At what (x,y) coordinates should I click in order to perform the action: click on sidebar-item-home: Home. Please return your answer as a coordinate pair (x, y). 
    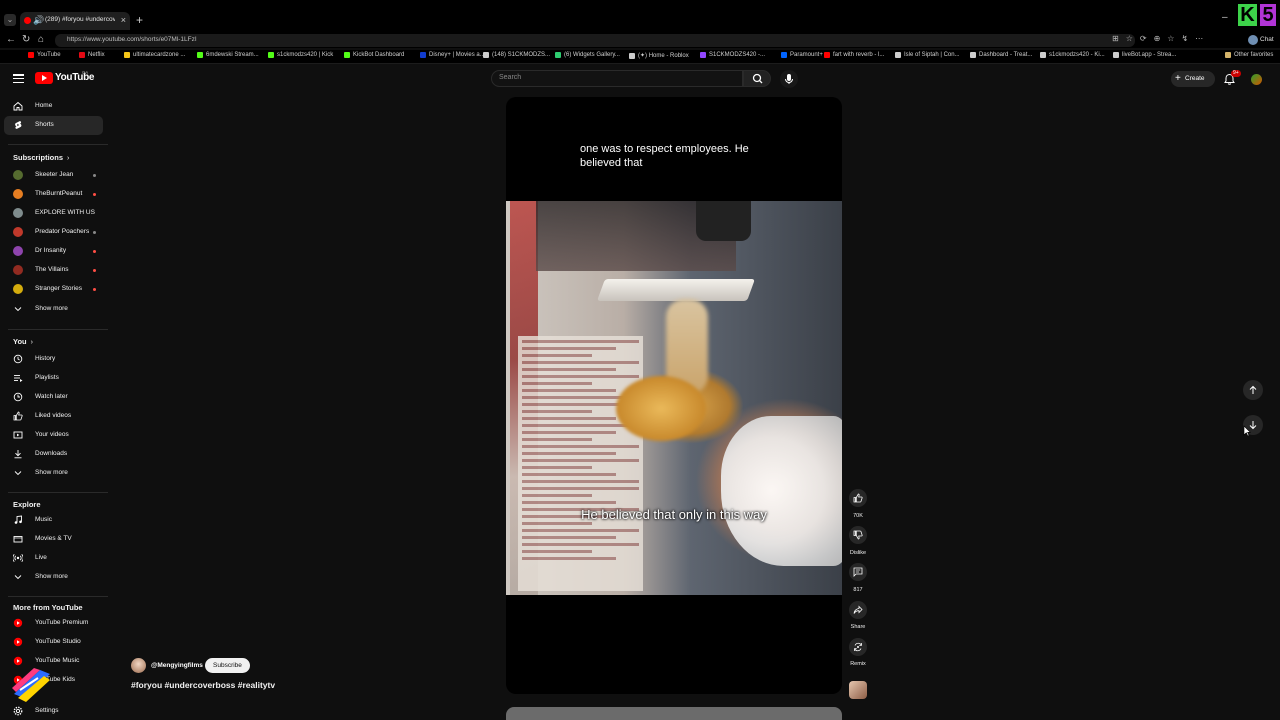
    Looking at the image, I should click on (53, 106).